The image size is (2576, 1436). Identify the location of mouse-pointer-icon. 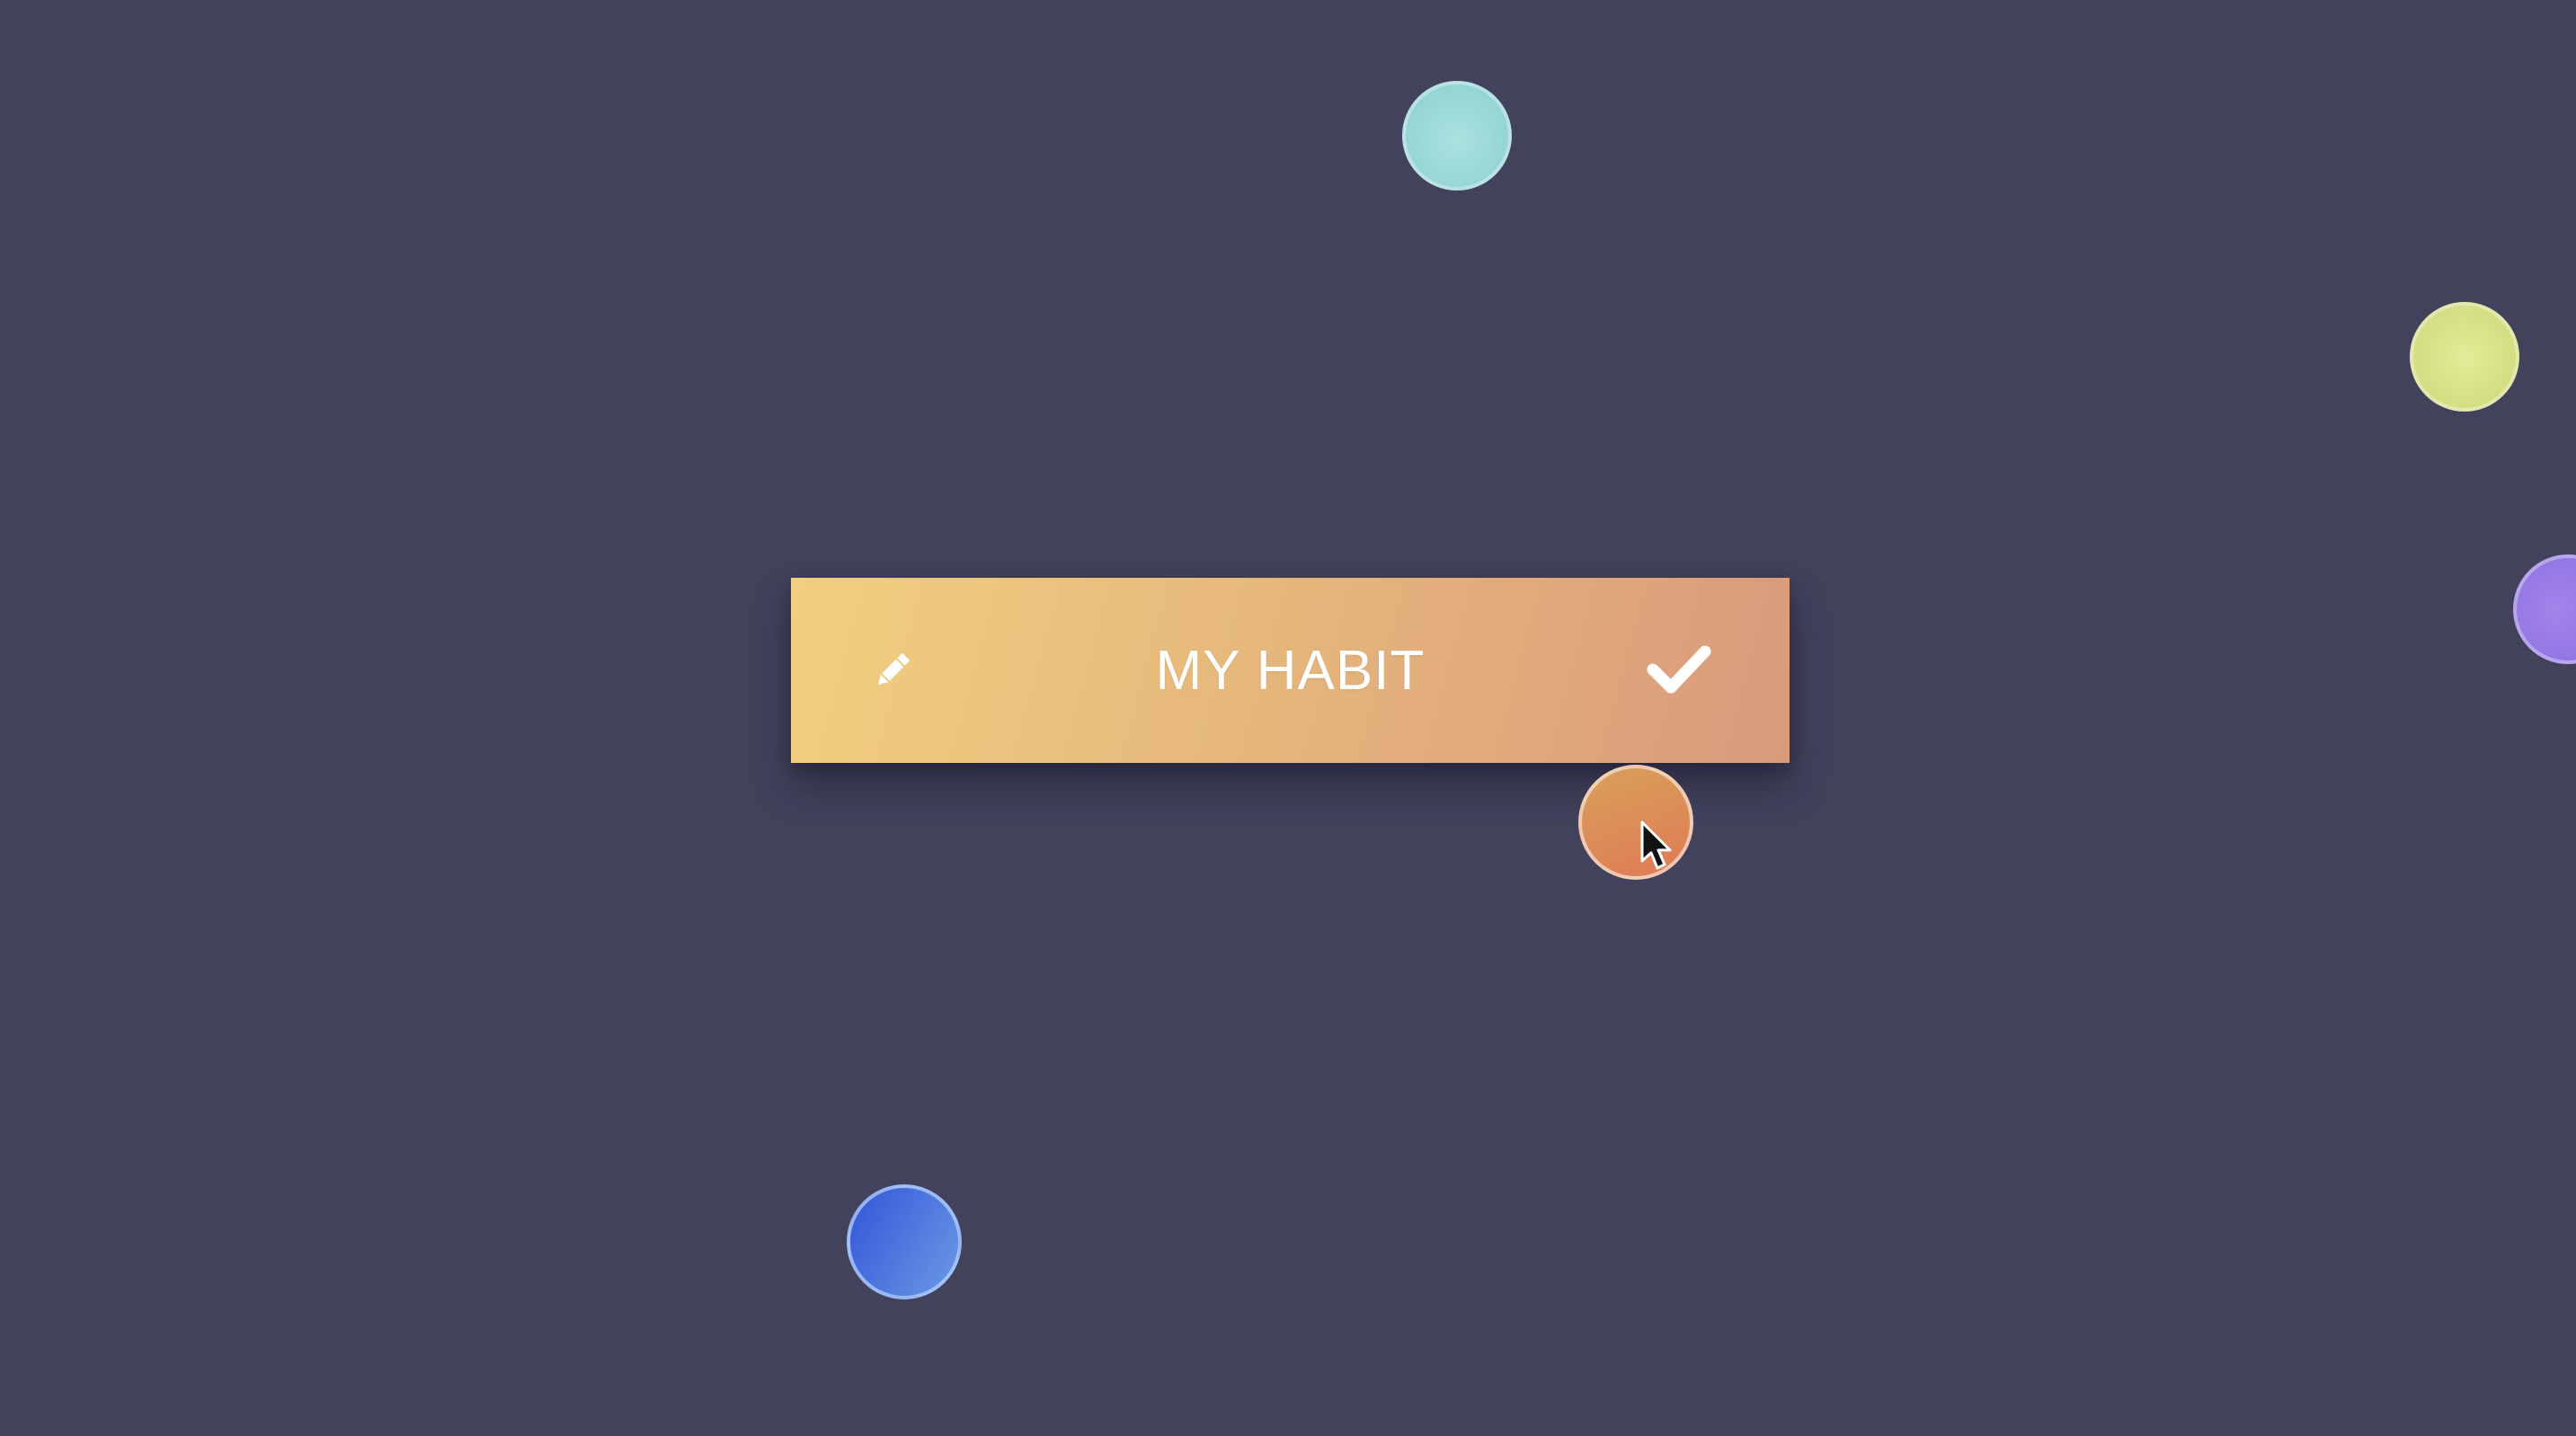
(1656, 845).